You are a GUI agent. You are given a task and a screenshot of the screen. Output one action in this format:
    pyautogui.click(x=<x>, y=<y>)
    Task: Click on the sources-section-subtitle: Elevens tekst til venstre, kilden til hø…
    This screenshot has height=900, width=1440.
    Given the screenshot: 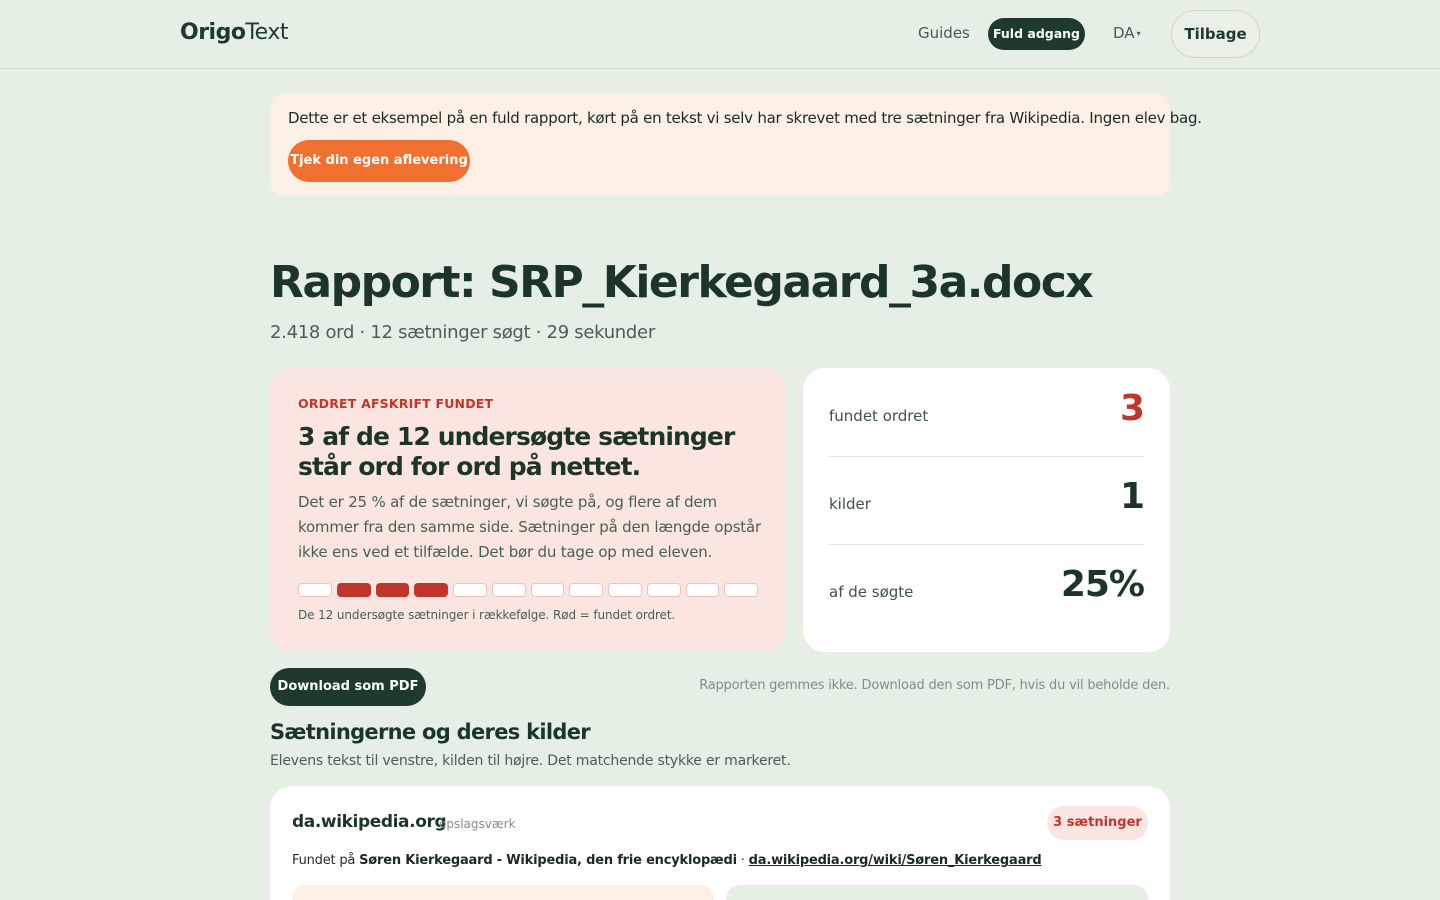 What is the action you would take?
    pyautogui.click(x=530, y=761)
    